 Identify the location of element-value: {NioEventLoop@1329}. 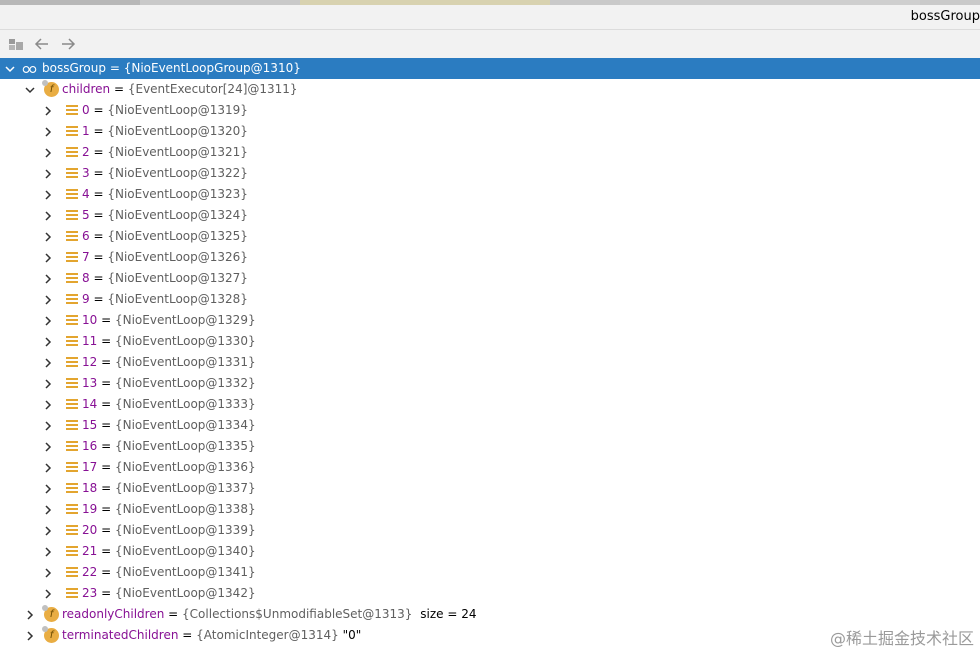
(185, 320).